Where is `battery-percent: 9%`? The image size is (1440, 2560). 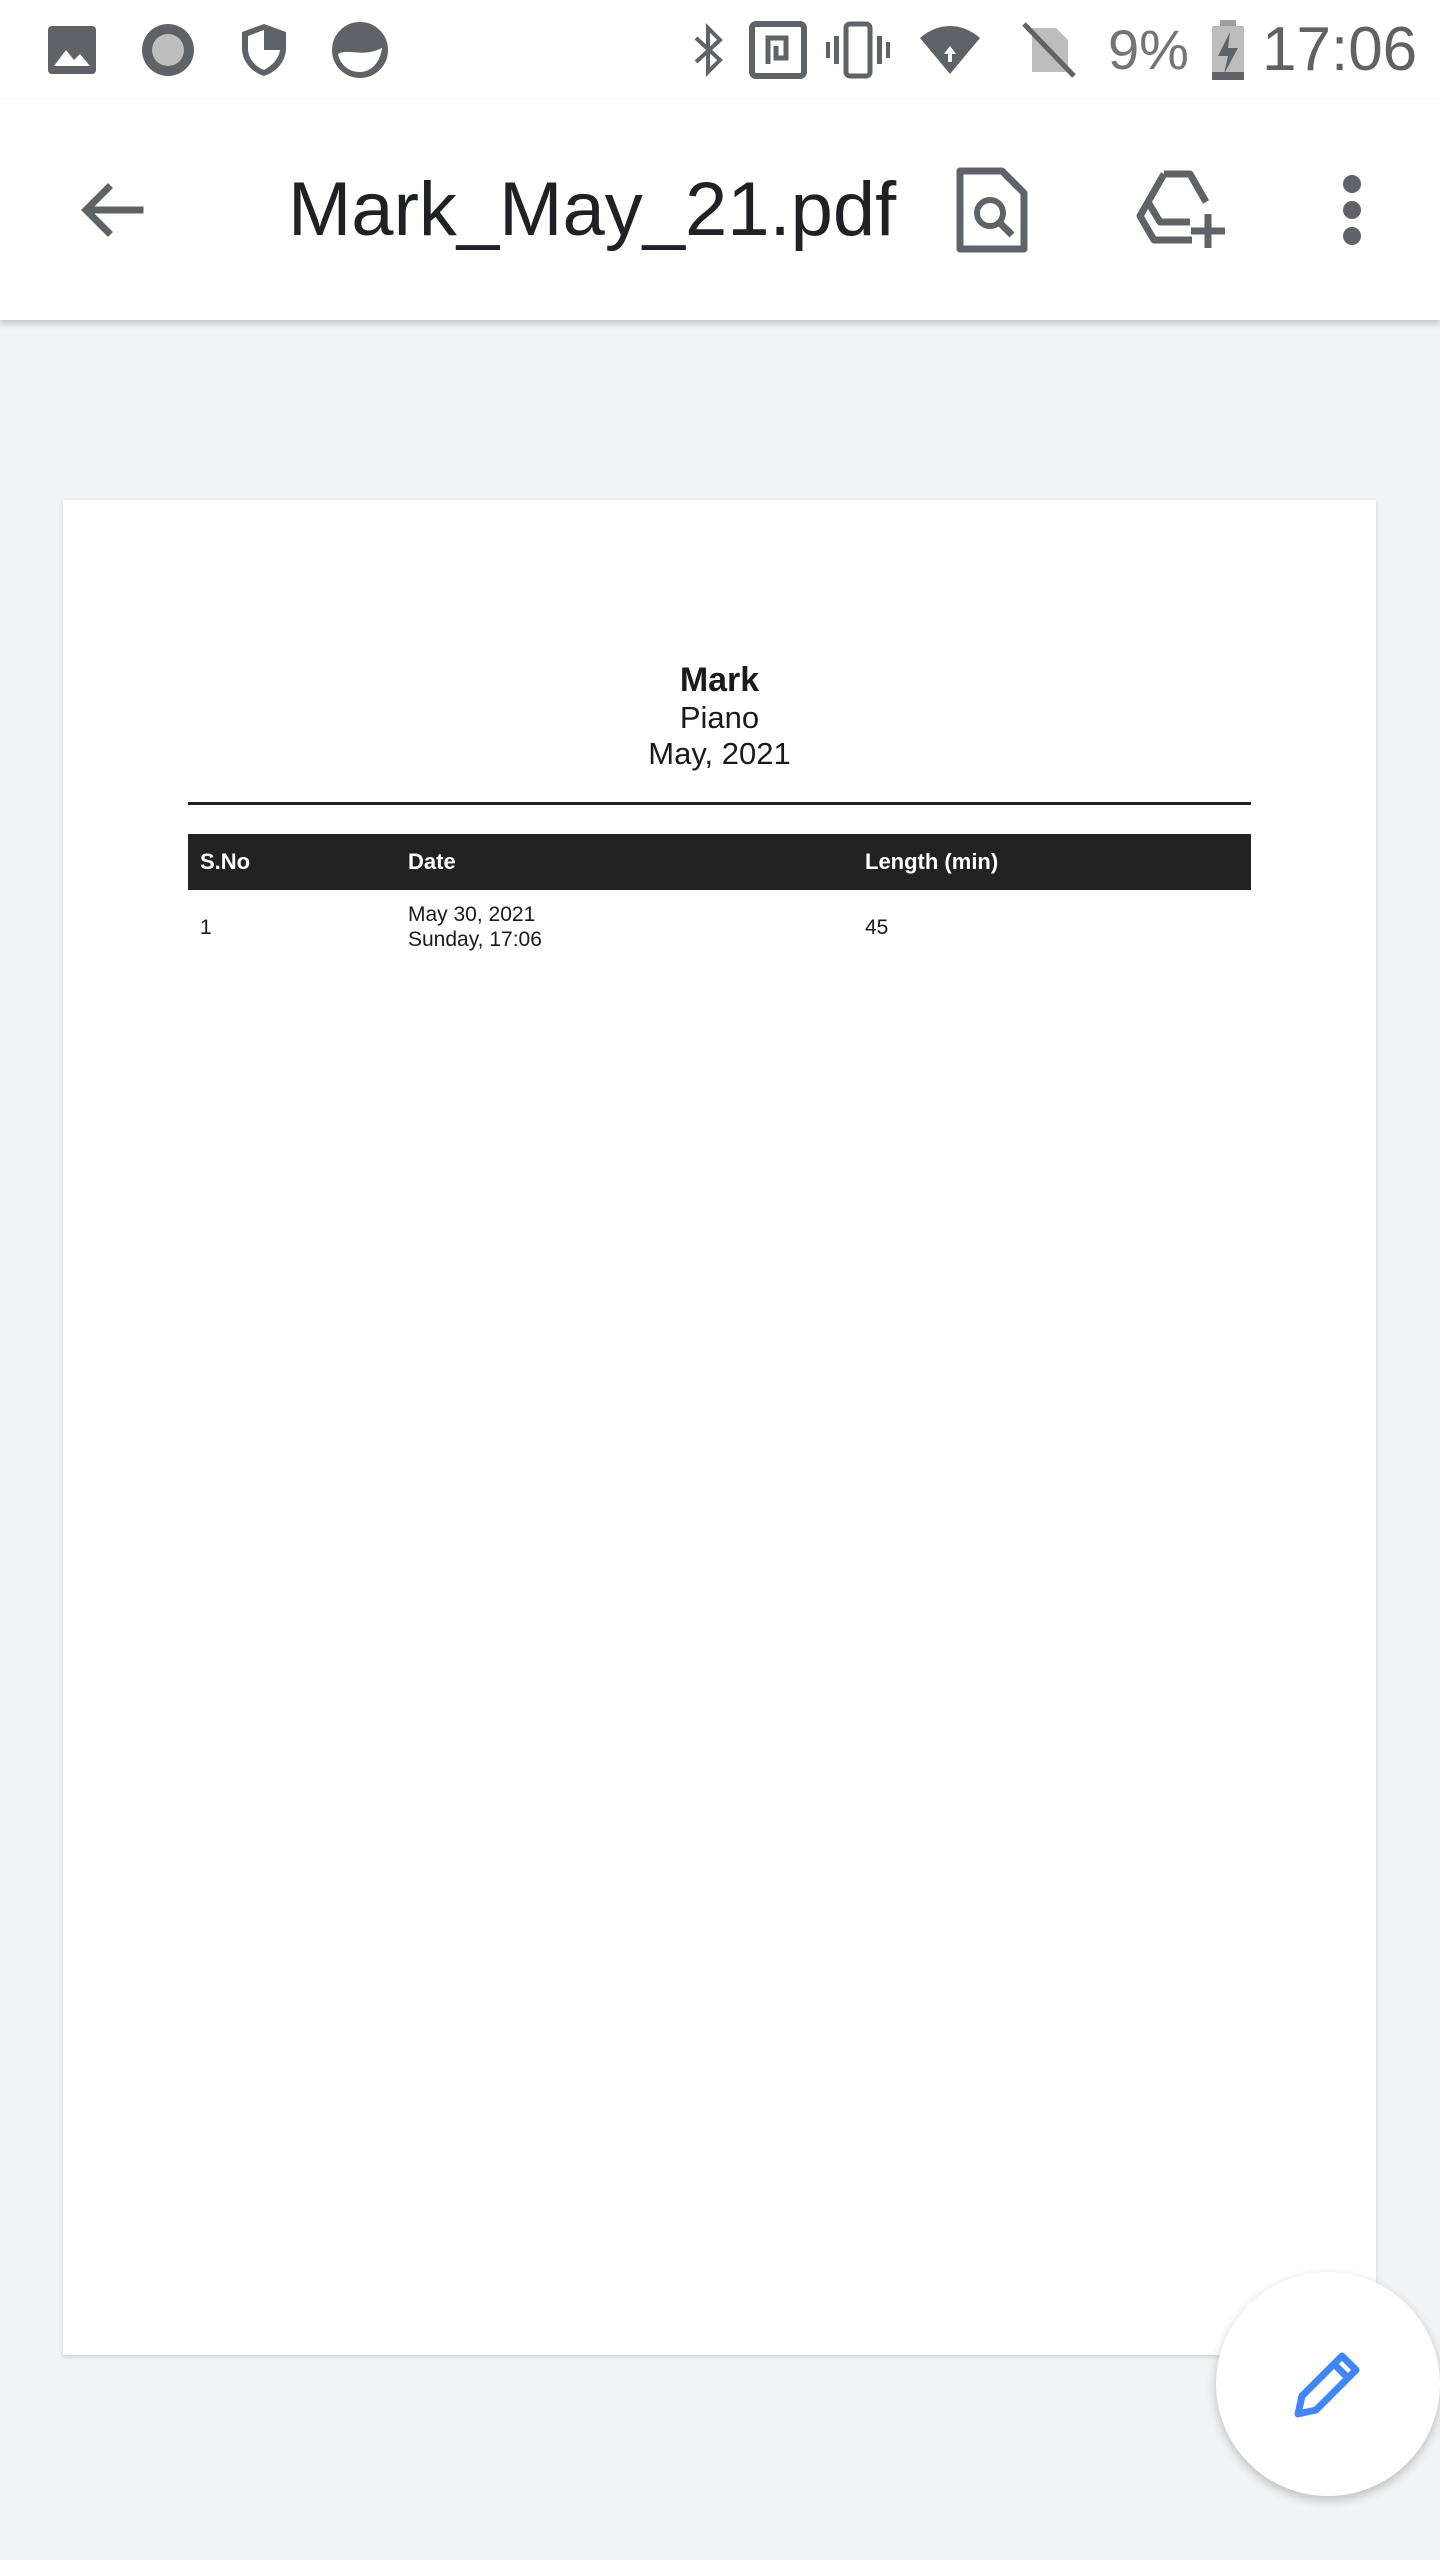 battery-percent: 9% is located at coordinates (1148, 49).